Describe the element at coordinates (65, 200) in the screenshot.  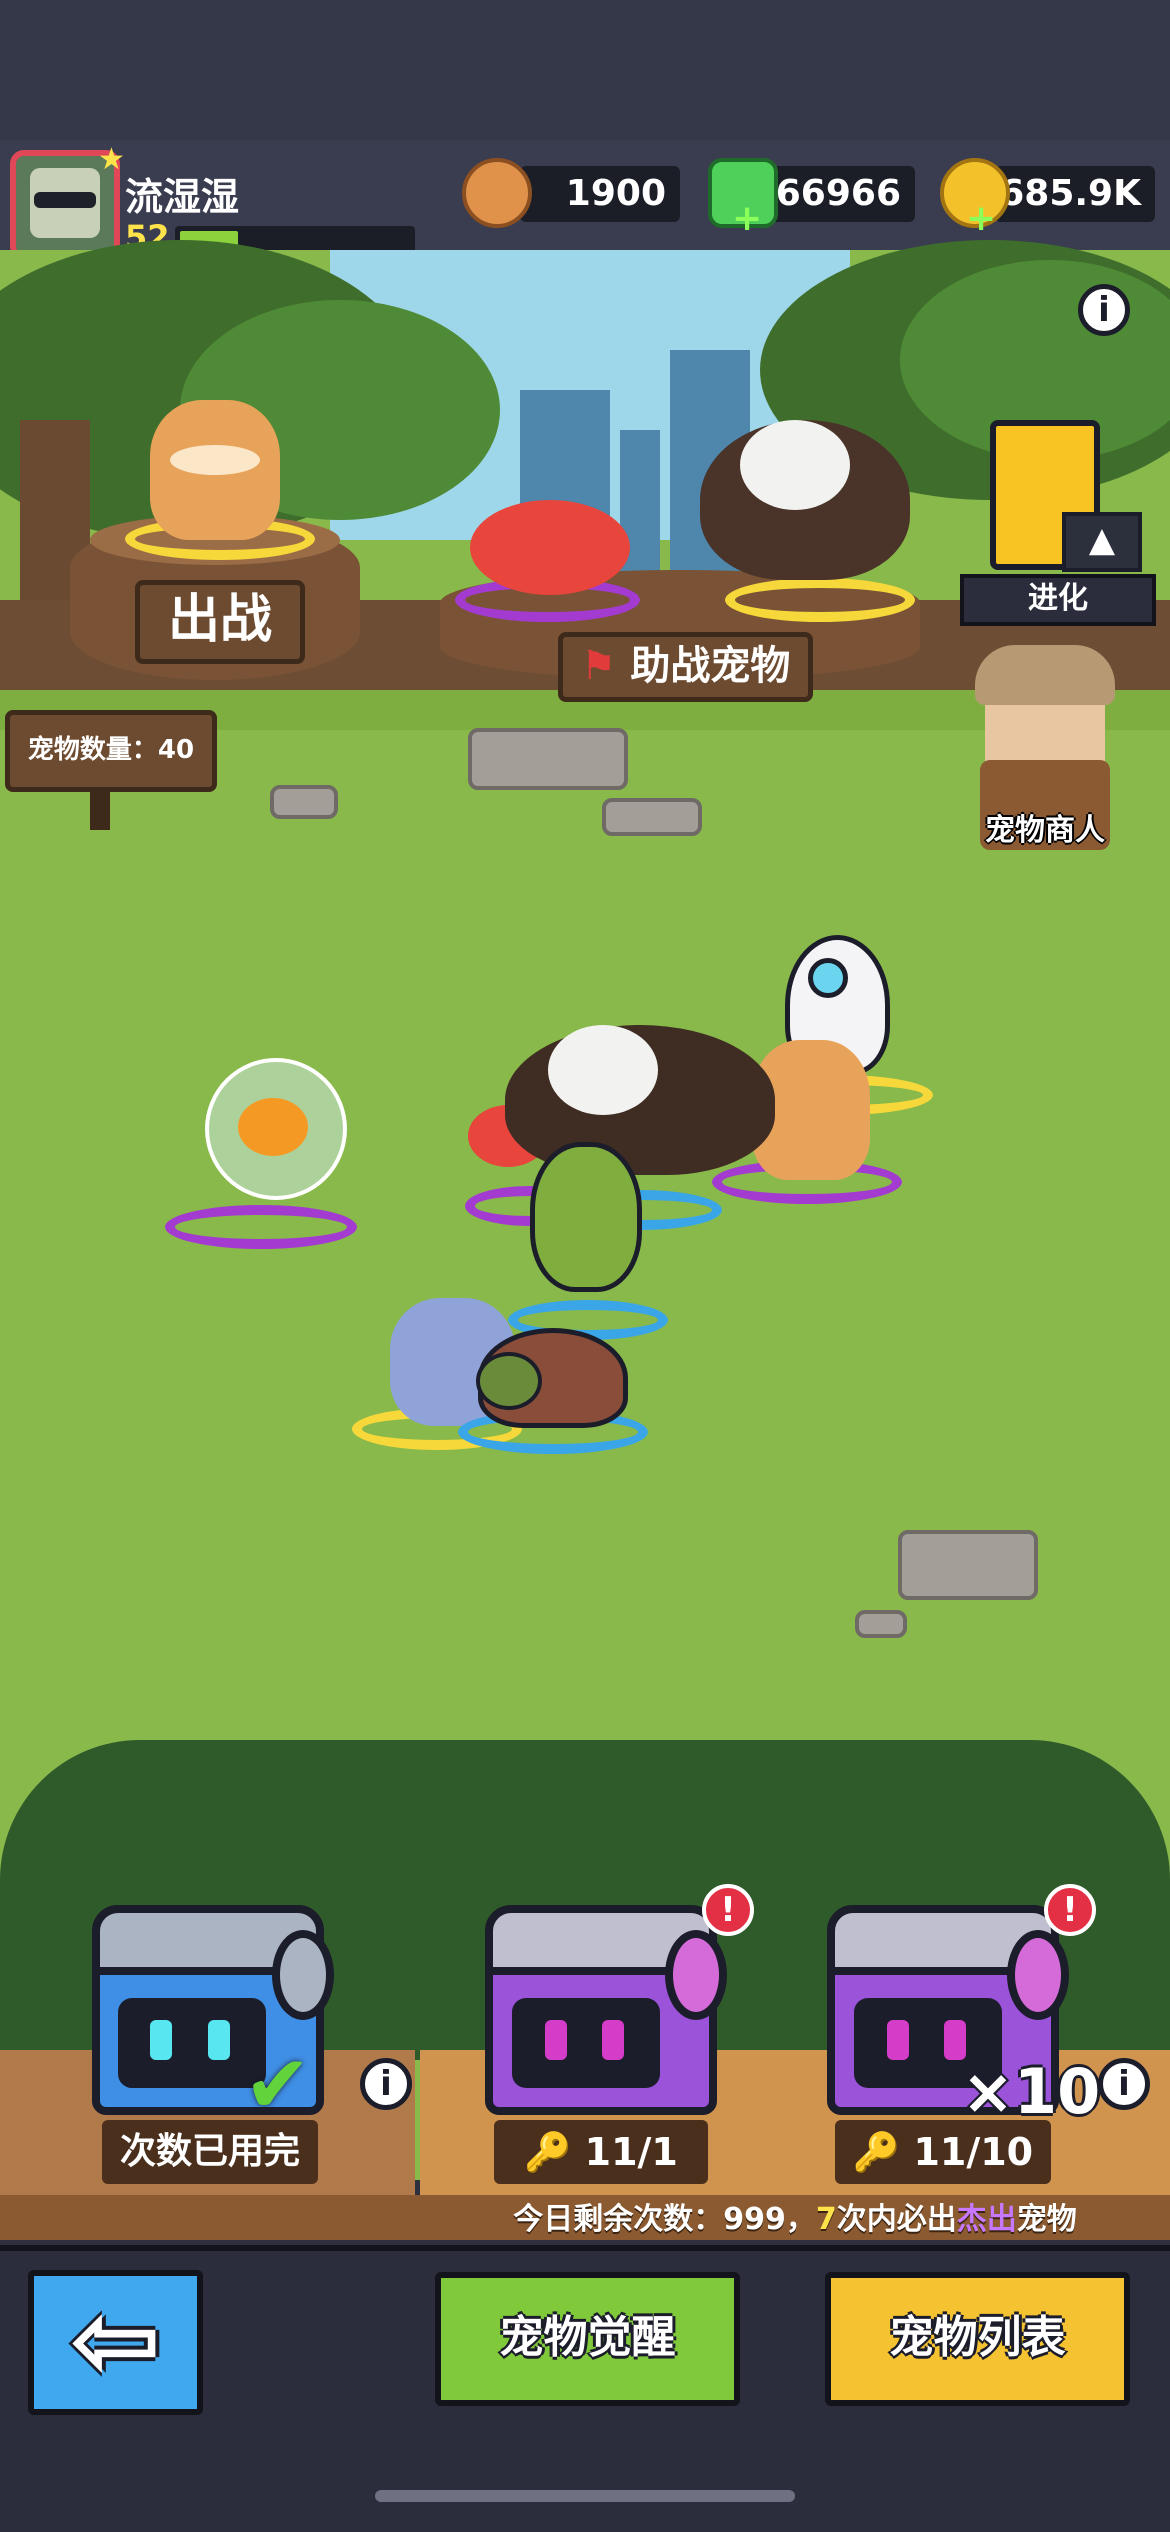
I see `avatar-sunglasses` at that location.